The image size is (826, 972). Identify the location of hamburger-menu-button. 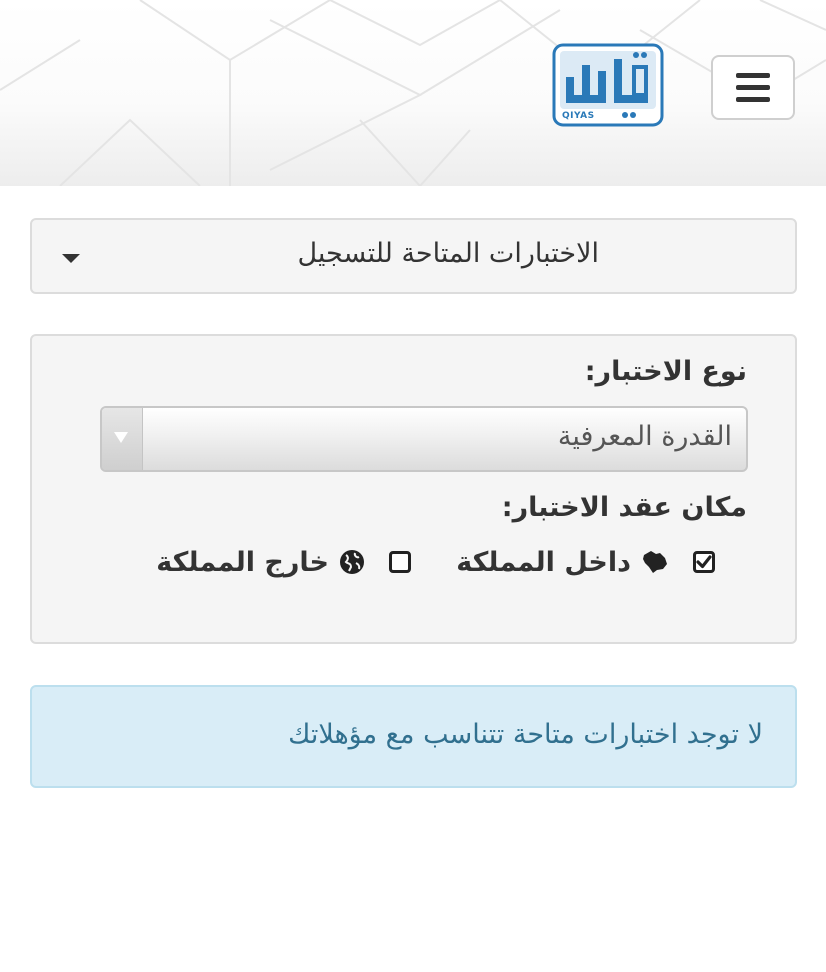
(753, 87).